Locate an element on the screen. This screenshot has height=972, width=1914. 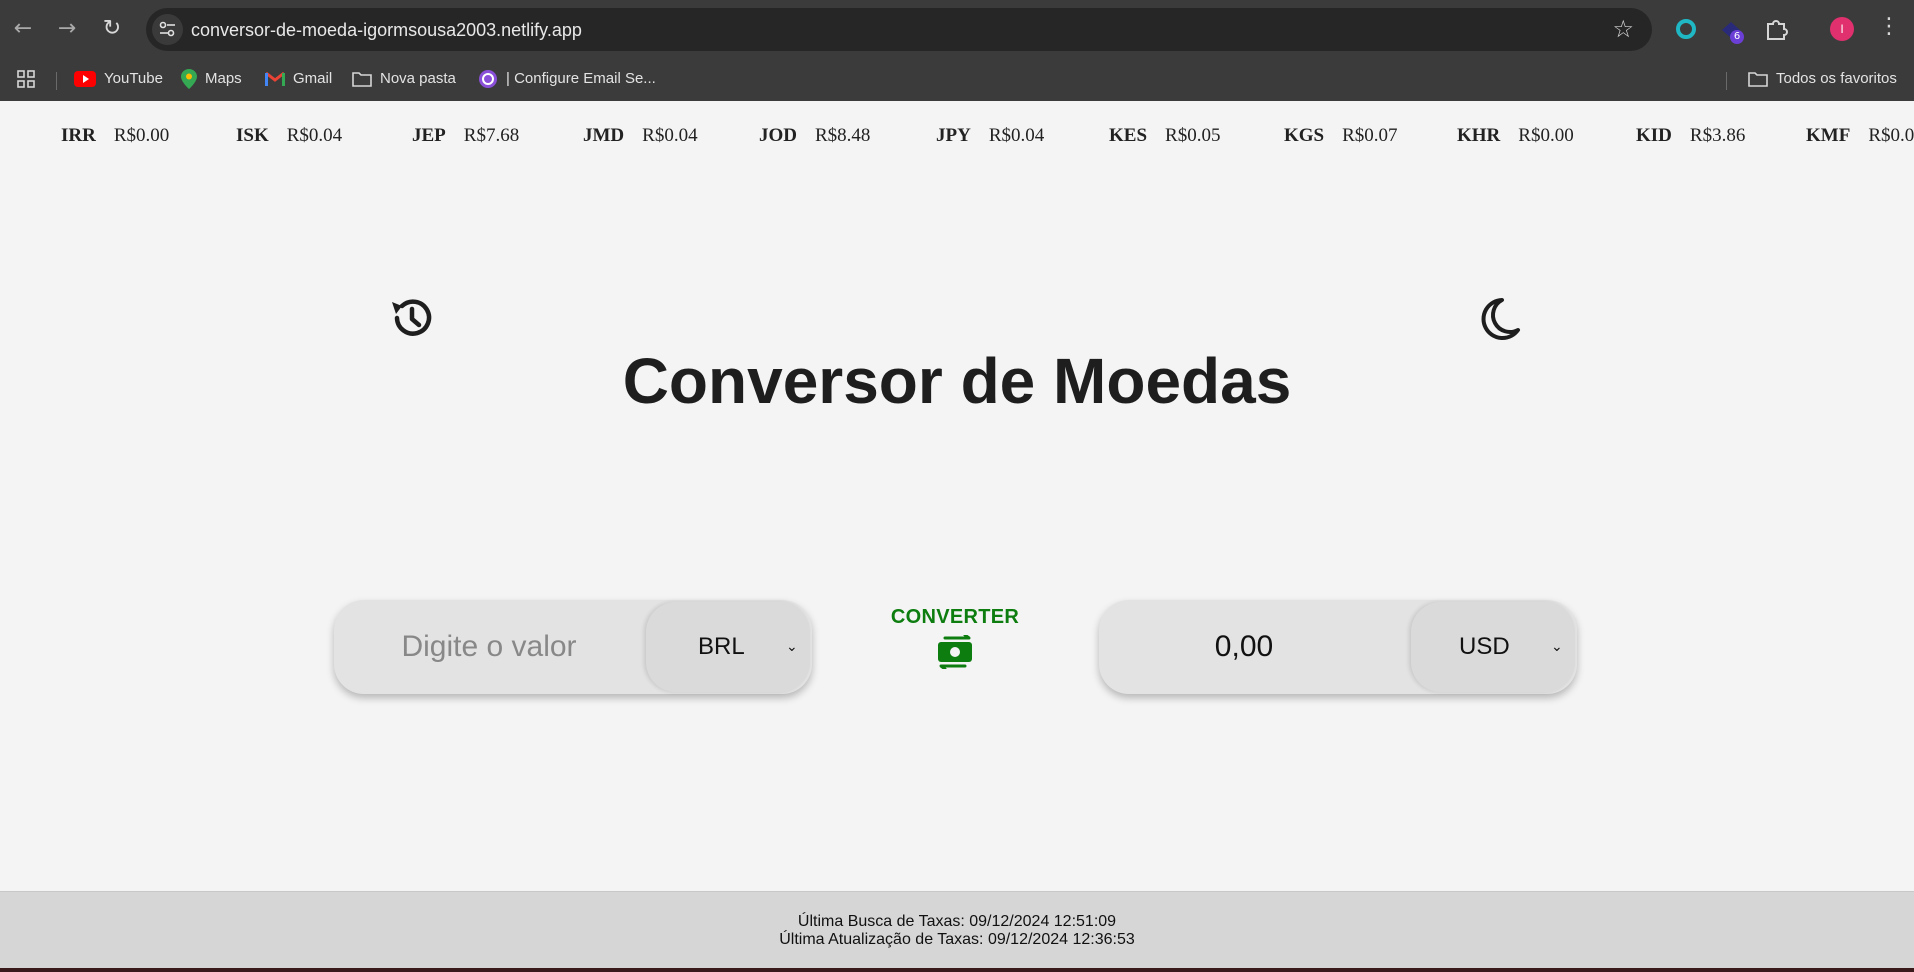
all-bookmarks-label: Todos os favoritos is located at coordinates (1836, 78).